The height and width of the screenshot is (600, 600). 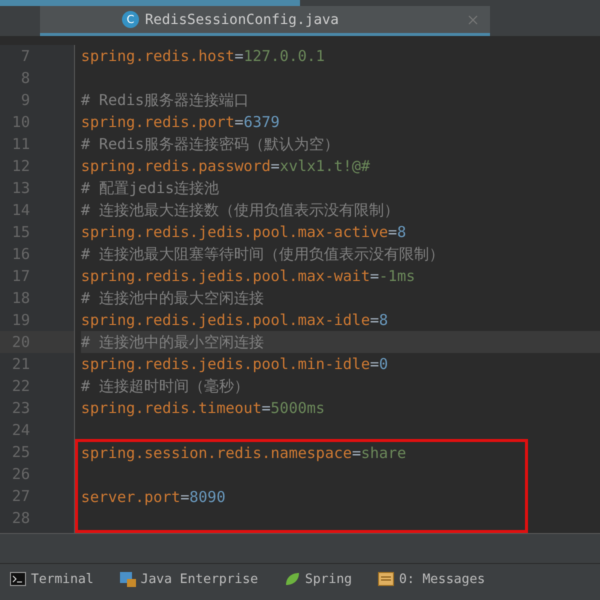 I want to click on tool-window-button: Terminal, so click(x=52, y=579).